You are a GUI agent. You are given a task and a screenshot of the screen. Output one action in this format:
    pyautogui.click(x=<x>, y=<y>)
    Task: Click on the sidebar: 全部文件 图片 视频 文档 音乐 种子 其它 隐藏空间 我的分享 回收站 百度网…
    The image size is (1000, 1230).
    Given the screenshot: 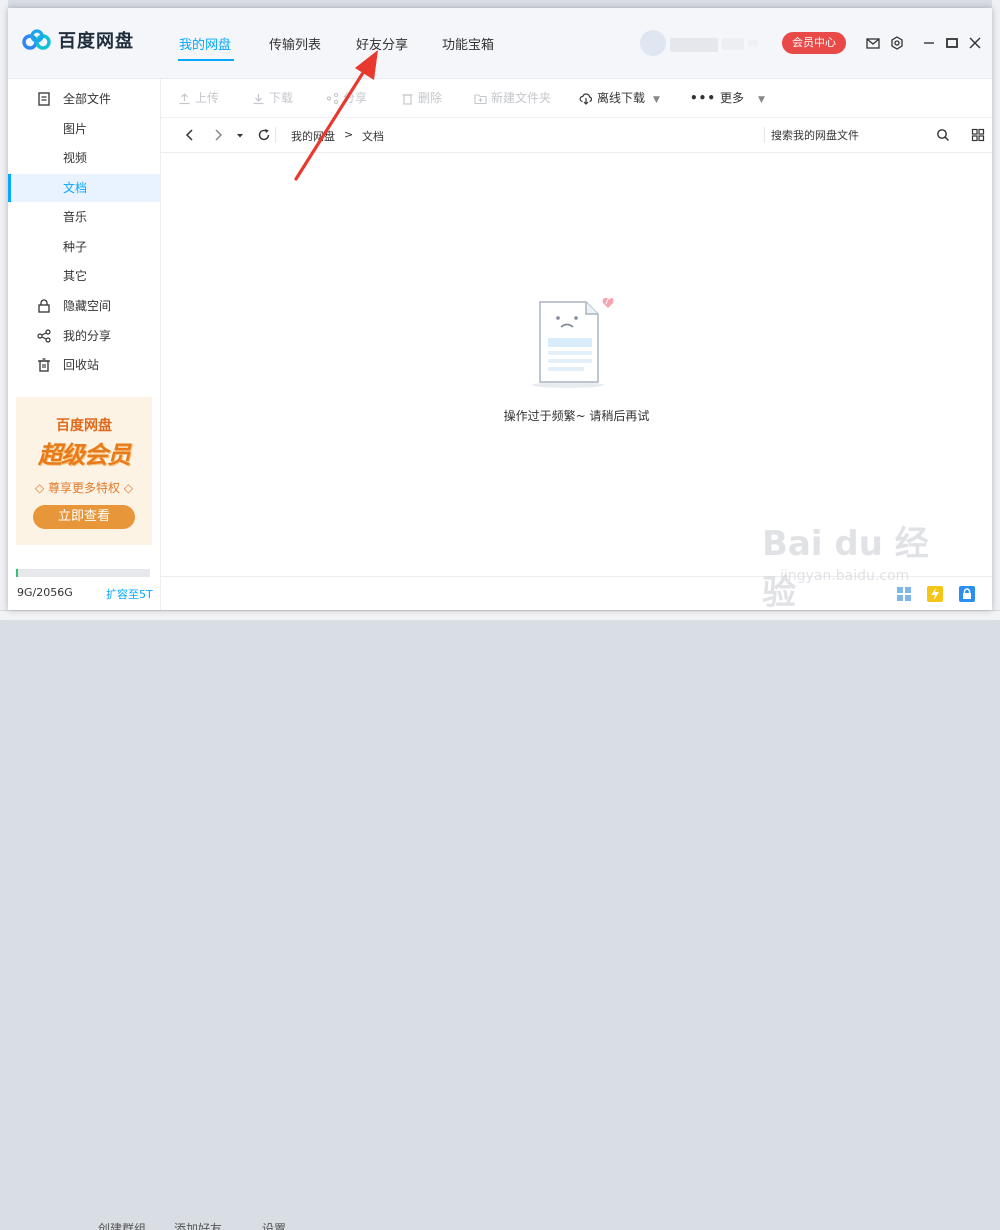 What is the action you would take?
    pyautogui.click(x=84, y=344)
    